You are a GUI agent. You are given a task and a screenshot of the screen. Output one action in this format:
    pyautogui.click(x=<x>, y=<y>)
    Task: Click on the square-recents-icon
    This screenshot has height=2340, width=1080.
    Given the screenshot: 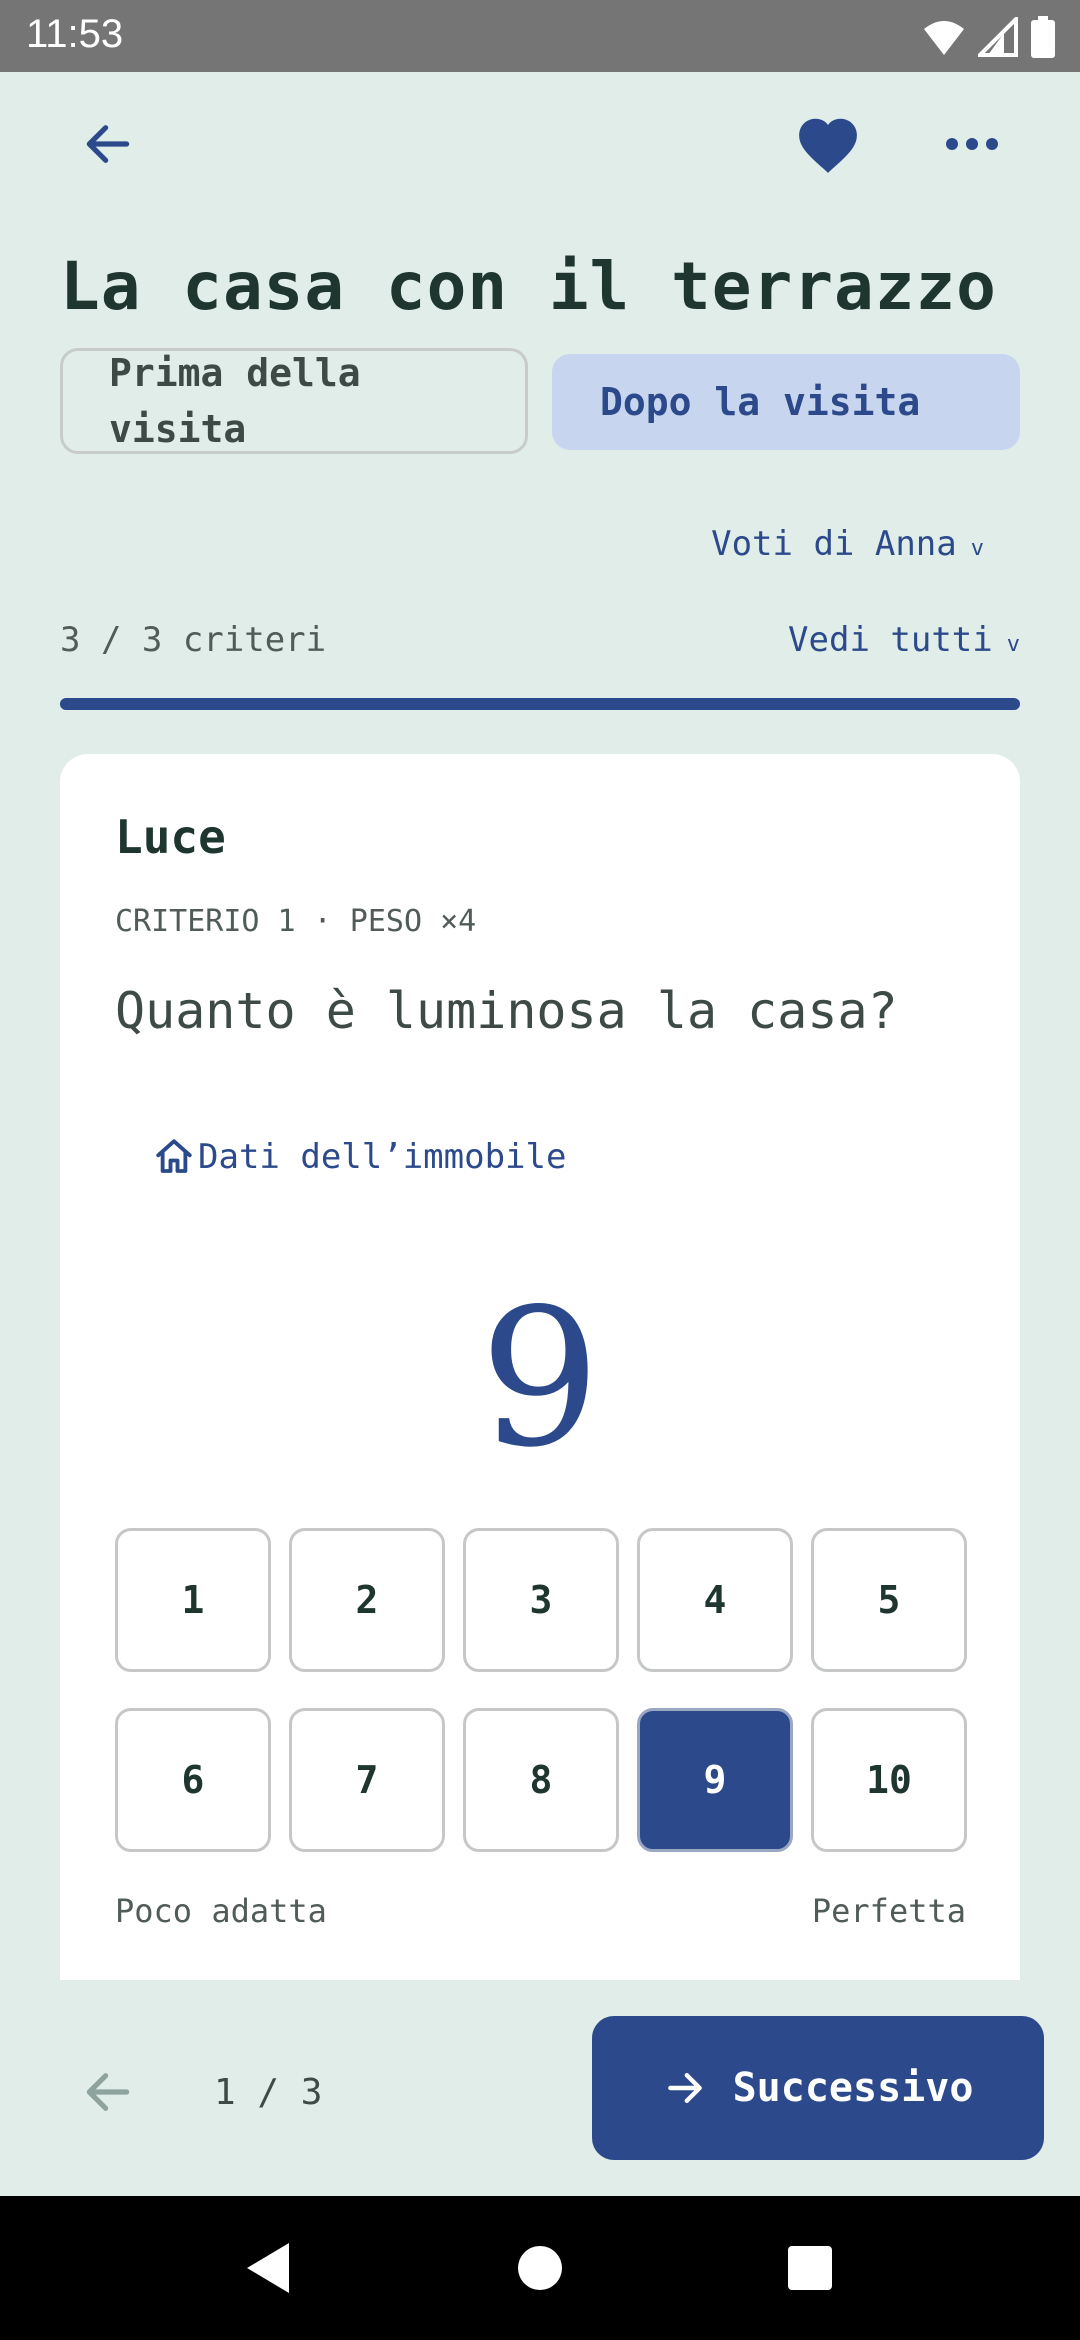 What is the action you would take?
    pyautogui.click(x=810, y=2268)
    